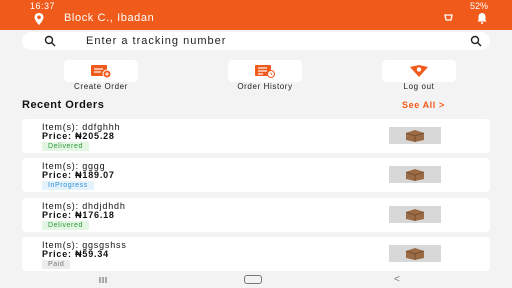 This screenshot has height=288, width=512. I want to click on status-badge: InProgress, so click(68, 185).